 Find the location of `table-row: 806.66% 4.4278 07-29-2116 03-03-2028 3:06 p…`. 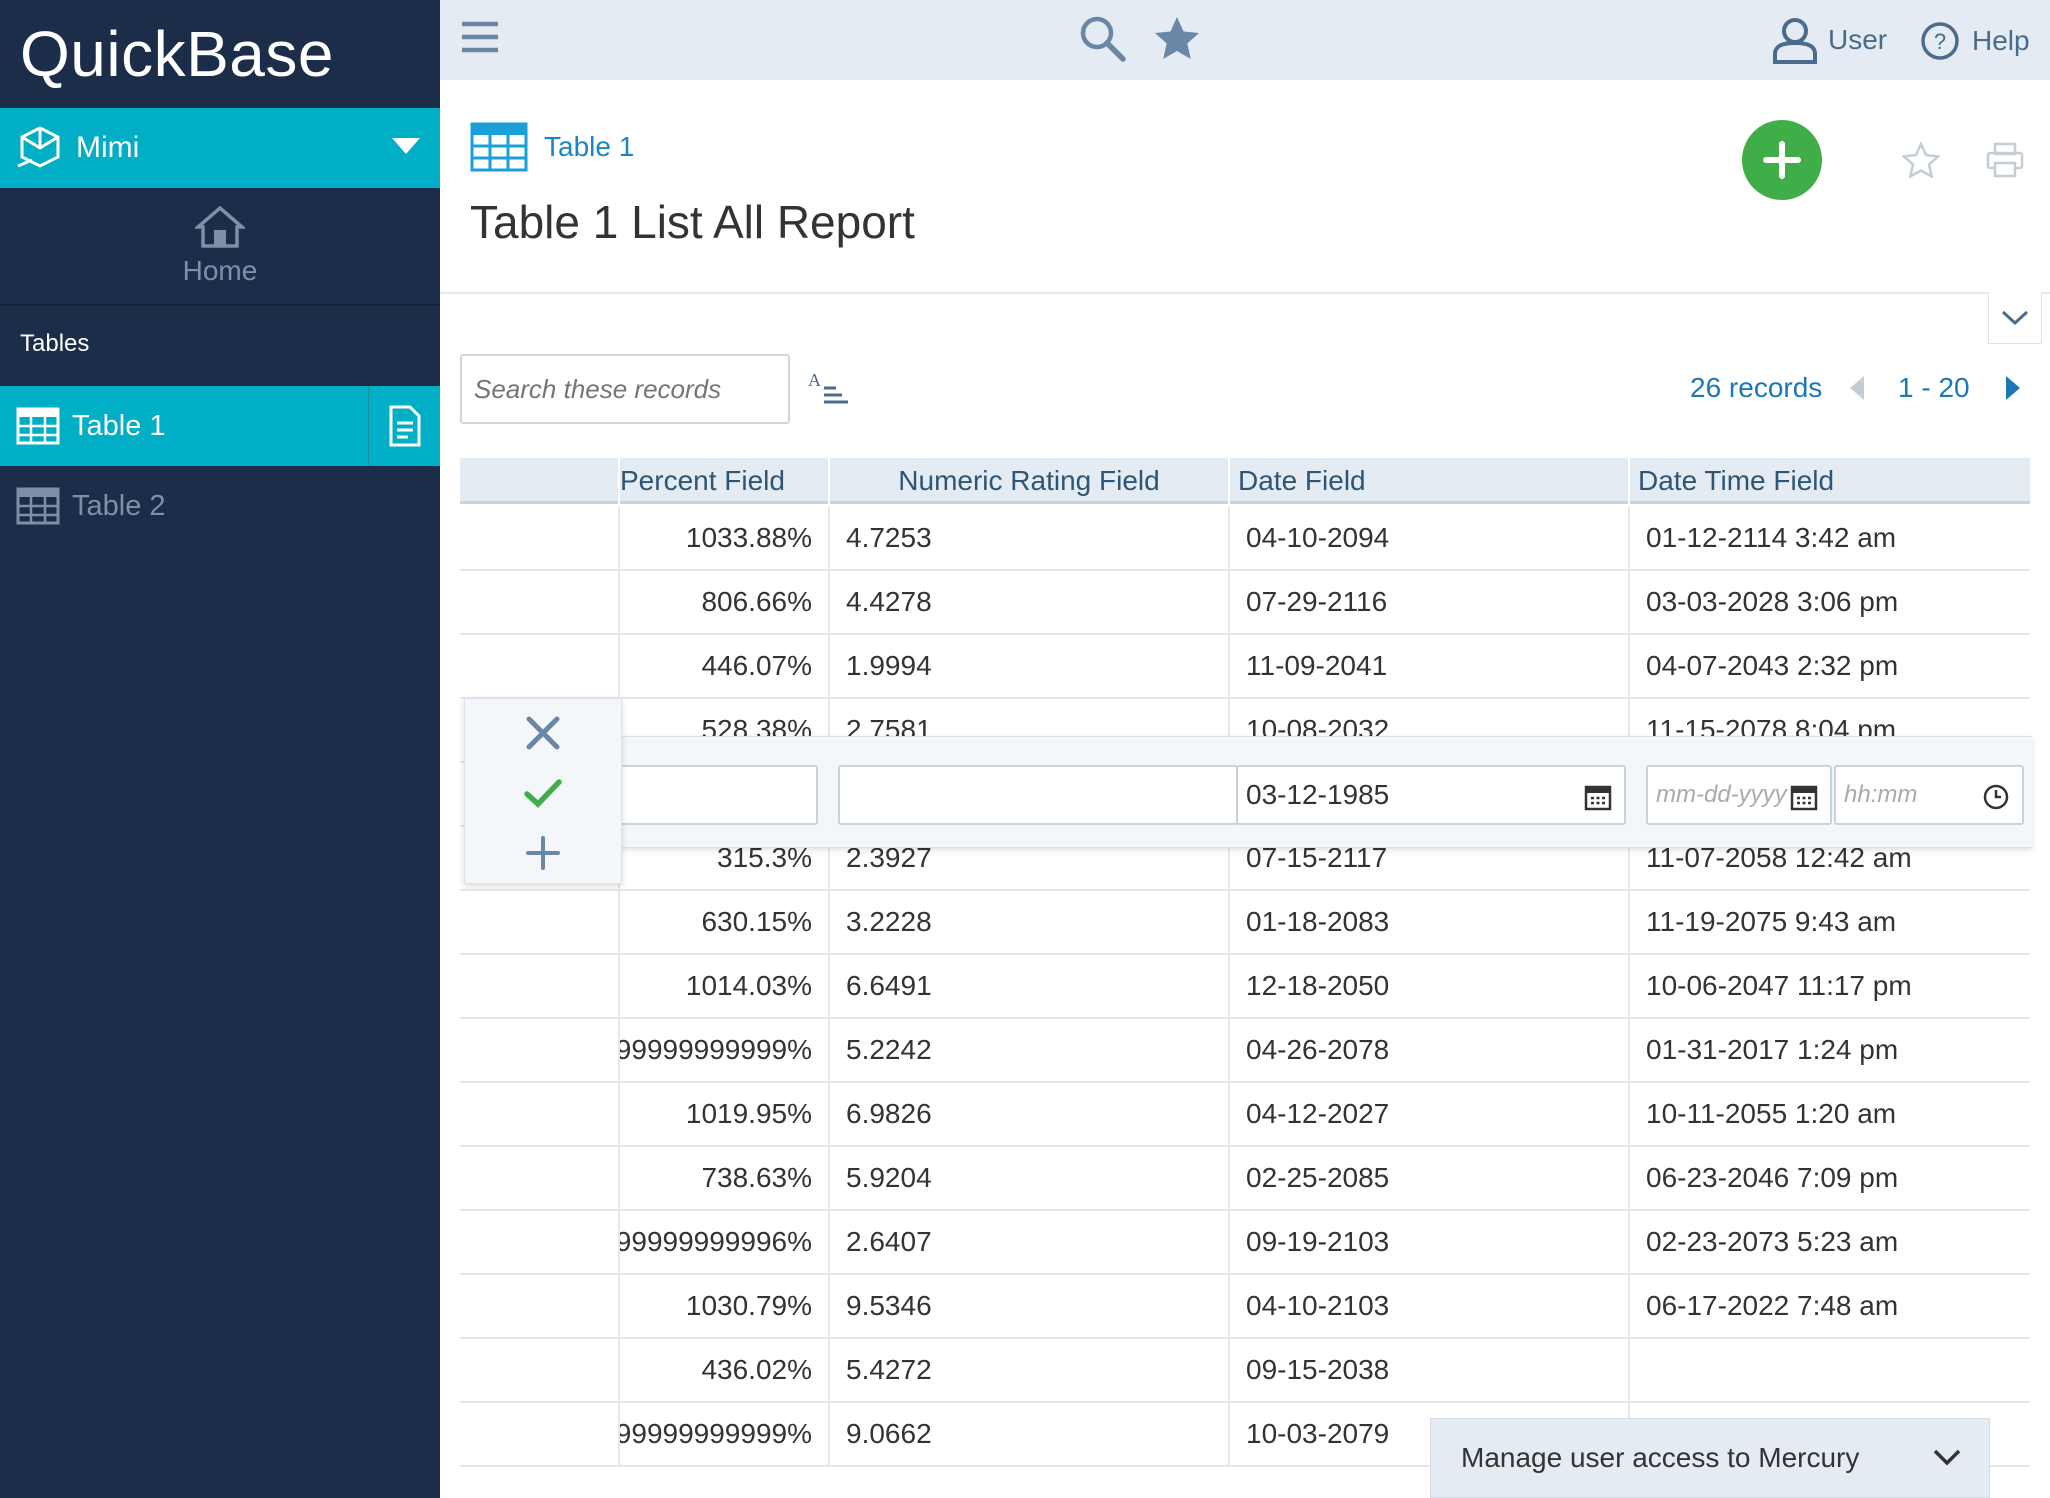

table-row: 806.66% 4.4278 07-29-2116 03-03-2028 3:06 p… is located at coordinates (1245, 603).